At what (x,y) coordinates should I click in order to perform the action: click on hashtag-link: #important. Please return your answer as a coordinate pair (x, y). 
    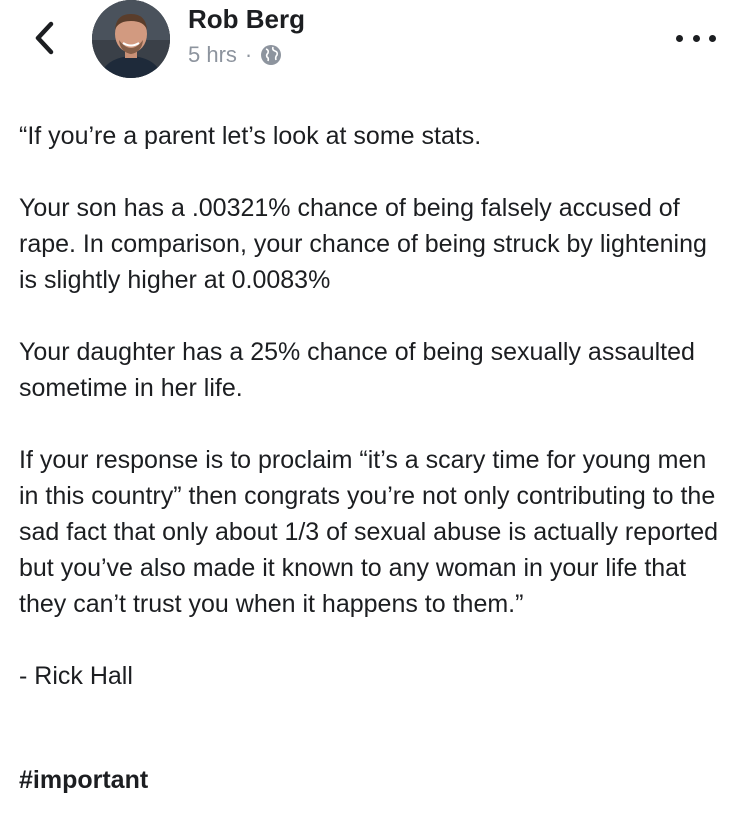
    Looking at the image, I should click on (83, 780).